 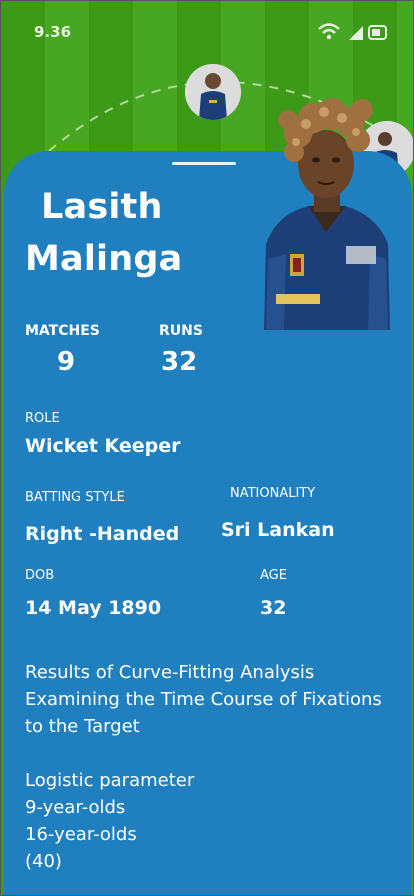 I want to click on age-label: AGE, so click(x=273, y=575).